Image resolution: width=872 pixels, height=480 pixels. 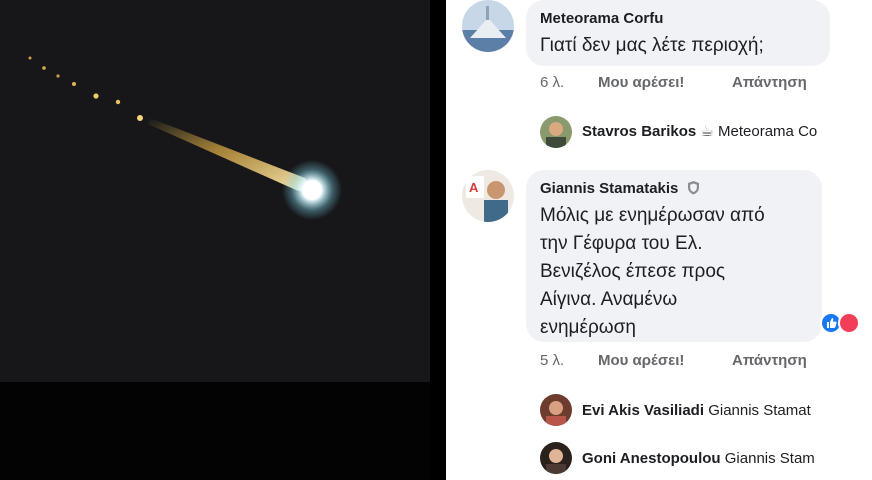 I want to click on reply-arrow-icon: ☕, so click(x=709, y=131).